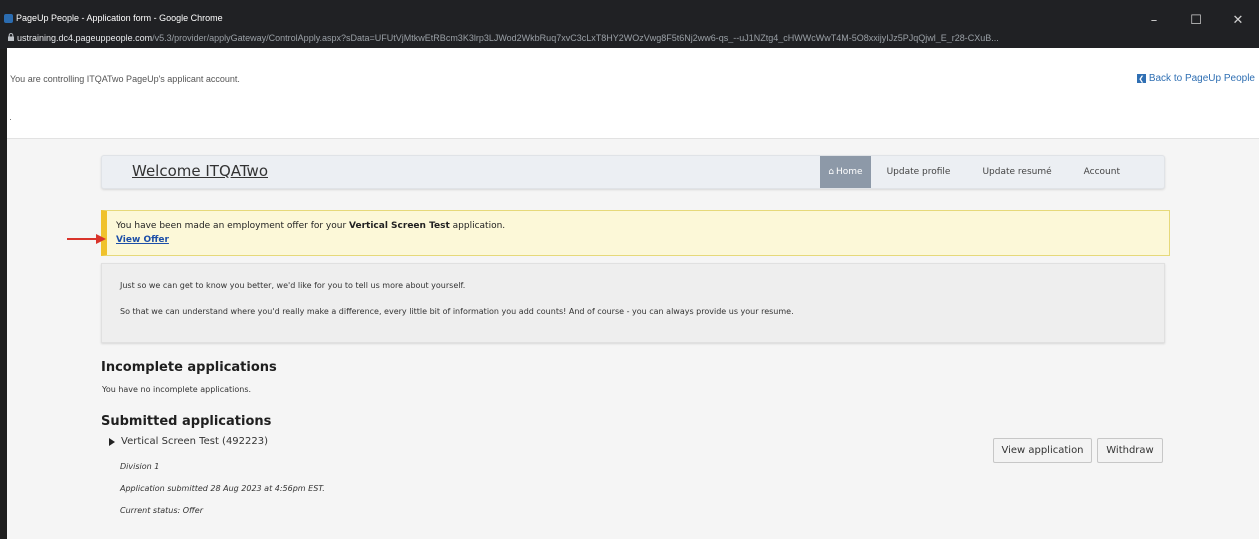  Describe the element at coordinates (919, 172) in the screenshot. I see `nav-update-profile: Update profile` at that location.